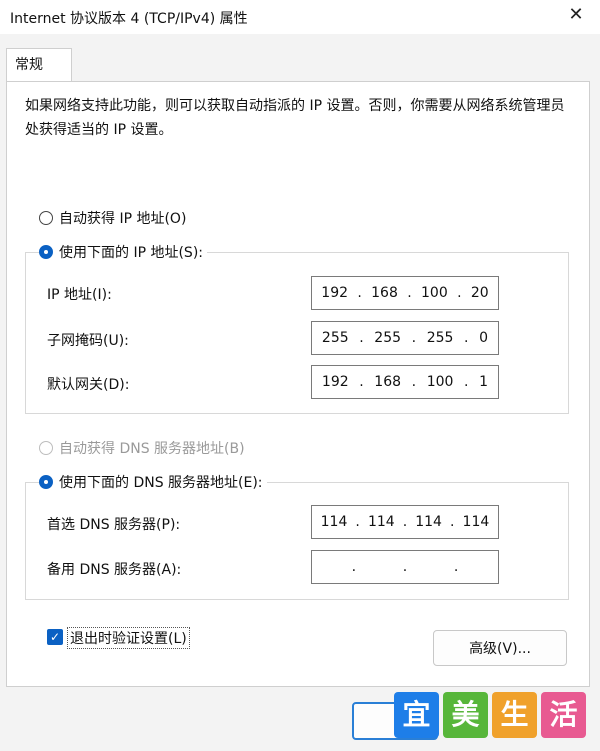 This screenshot has height=751, width=600. I want to click on subnet-mask-field: 255. 255. 255. 0, so click(405, 338).